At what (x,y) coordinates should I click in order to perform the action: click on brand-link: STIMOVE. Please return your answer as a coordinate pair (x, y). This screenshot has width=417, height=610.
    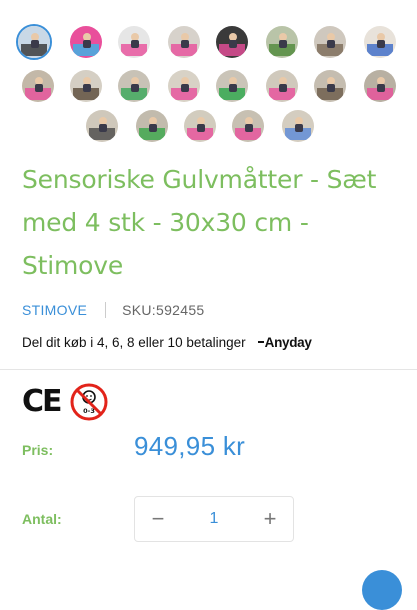
    Looking at the image, I should click on (54, 310).